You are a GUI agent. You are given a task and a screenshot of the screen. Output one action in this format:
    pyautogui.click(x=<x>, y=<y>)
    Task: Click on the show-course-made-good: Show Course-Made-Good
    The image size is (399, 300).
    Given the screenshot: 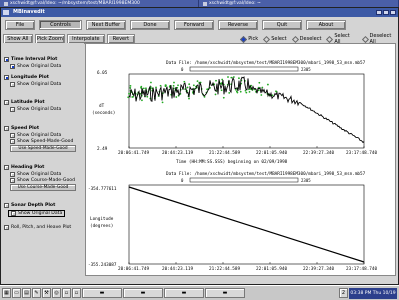 What is the action you would take?
    pyautogui.click(x=40, y=180)
    